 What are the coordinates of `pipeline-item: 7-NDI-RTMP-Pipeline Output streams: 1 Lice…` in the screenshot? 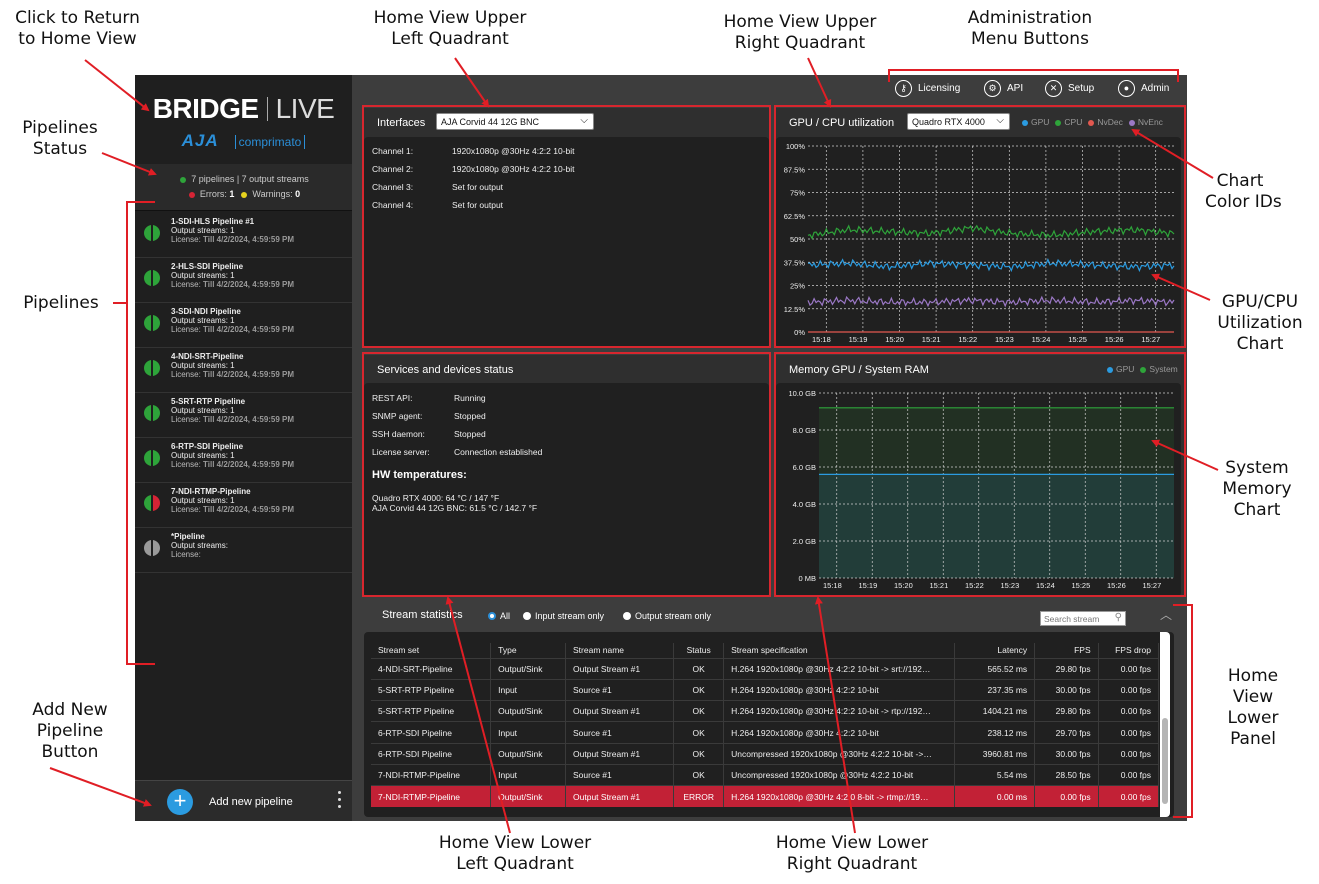 It's located at (243, 505).